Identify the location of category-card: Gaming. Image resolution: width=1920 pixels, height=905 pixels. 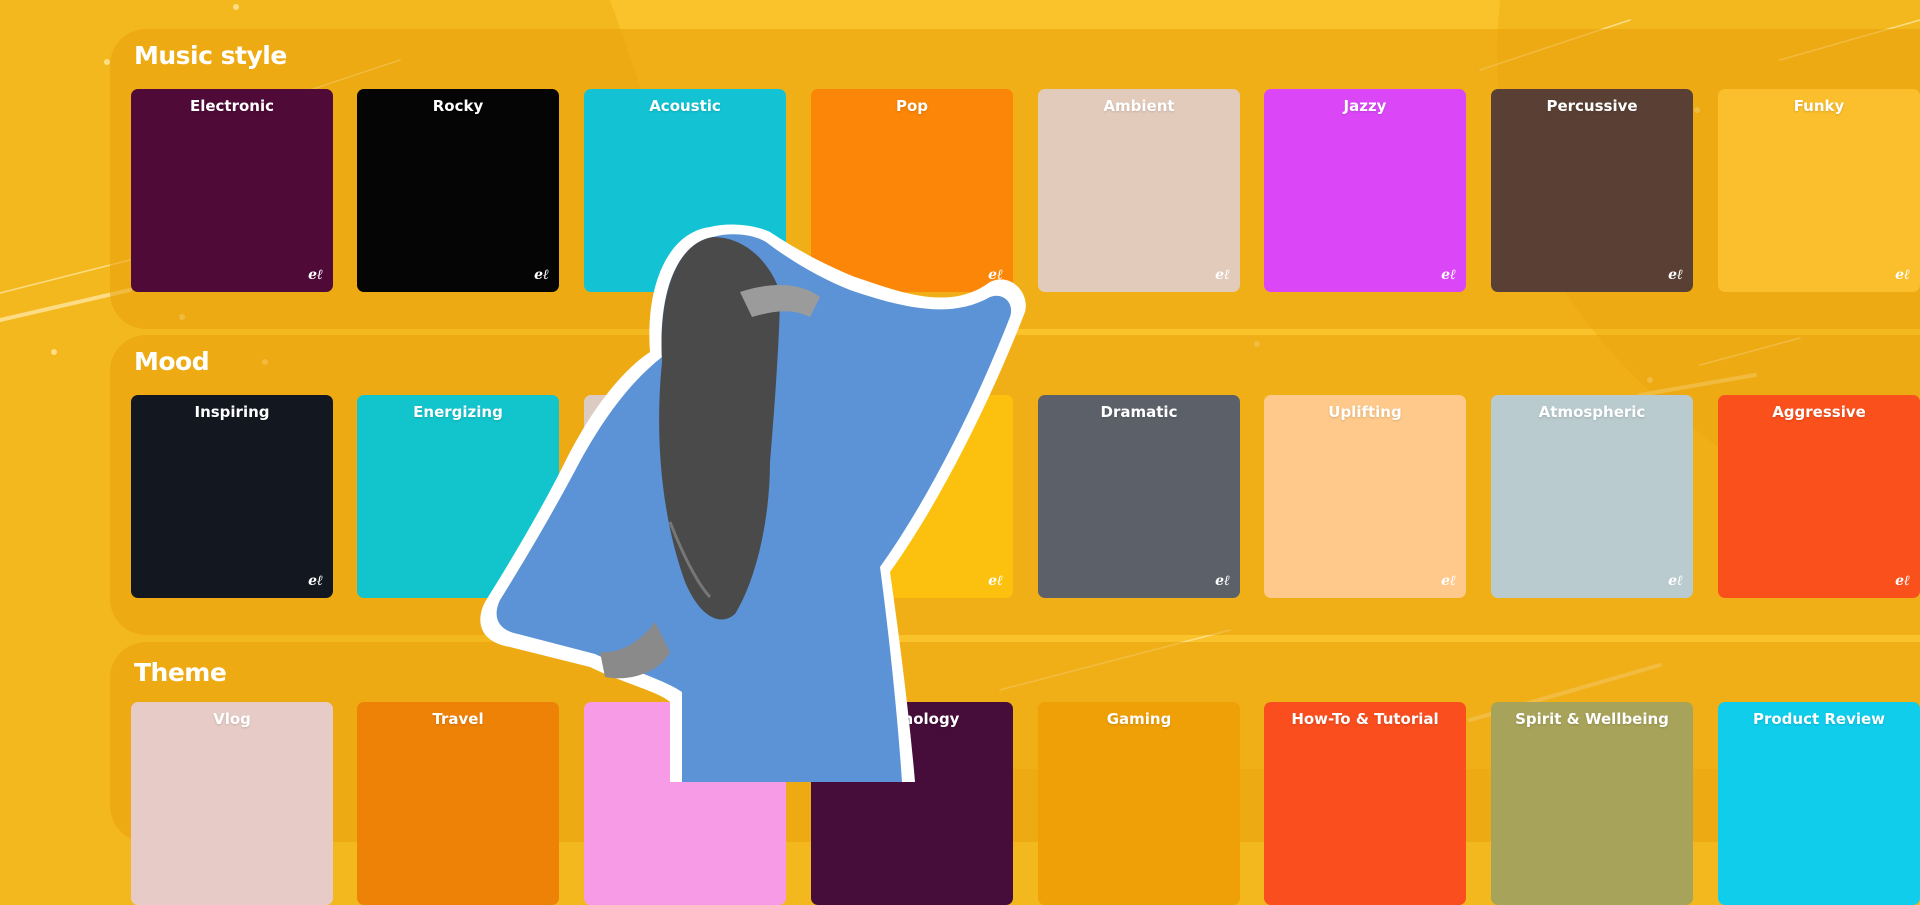
(1139, 803).